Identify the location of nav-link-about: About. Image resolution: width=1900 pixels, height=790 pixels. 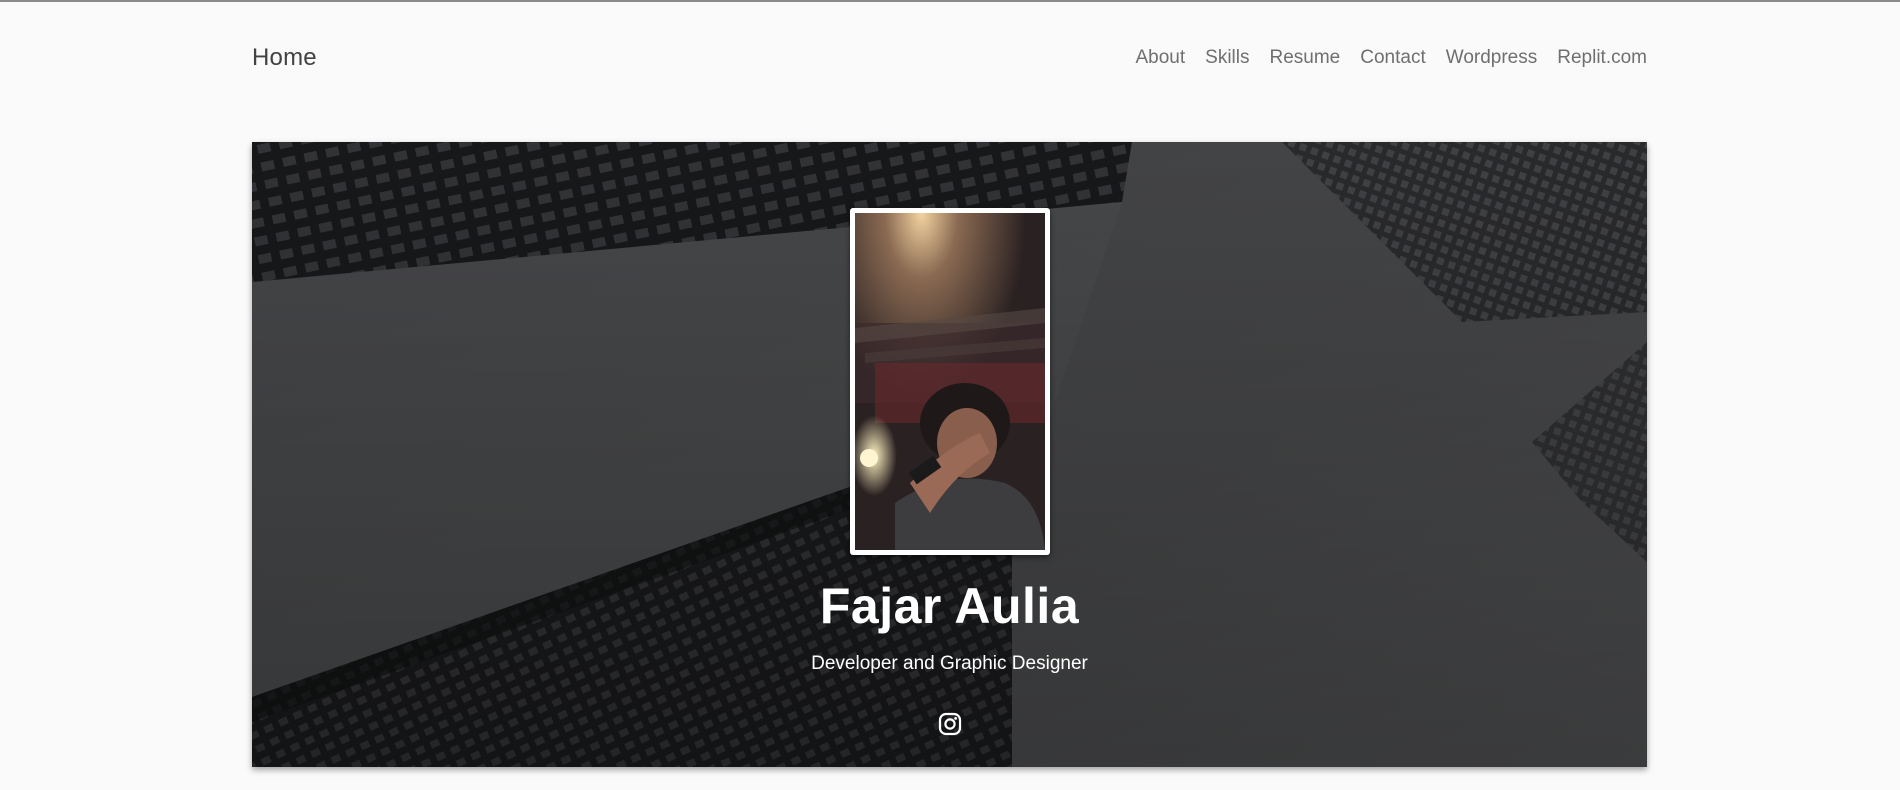
(1161, 58).